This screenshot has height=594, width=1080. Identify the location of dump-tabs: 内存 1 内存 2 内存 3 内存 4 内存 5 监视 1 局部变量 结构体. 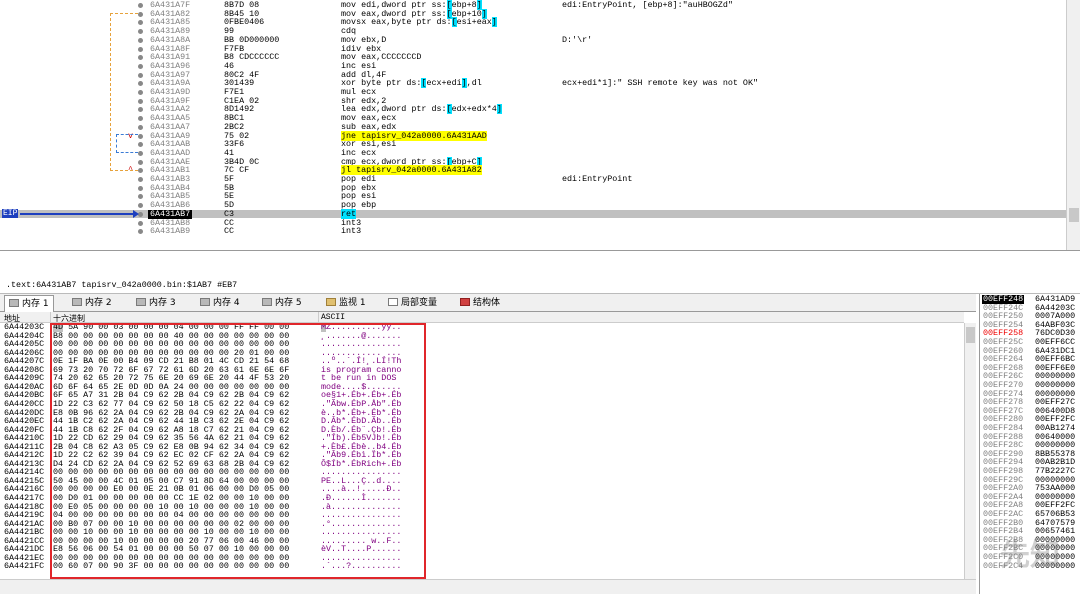
(488, 303).